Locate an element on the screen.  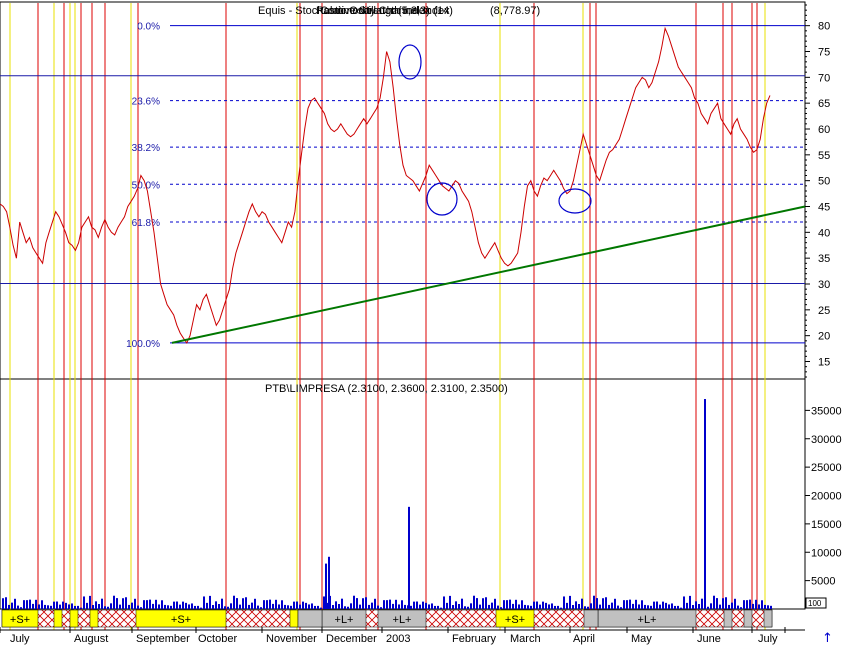
volume-spike-bar is located at coordinates (705, 504).